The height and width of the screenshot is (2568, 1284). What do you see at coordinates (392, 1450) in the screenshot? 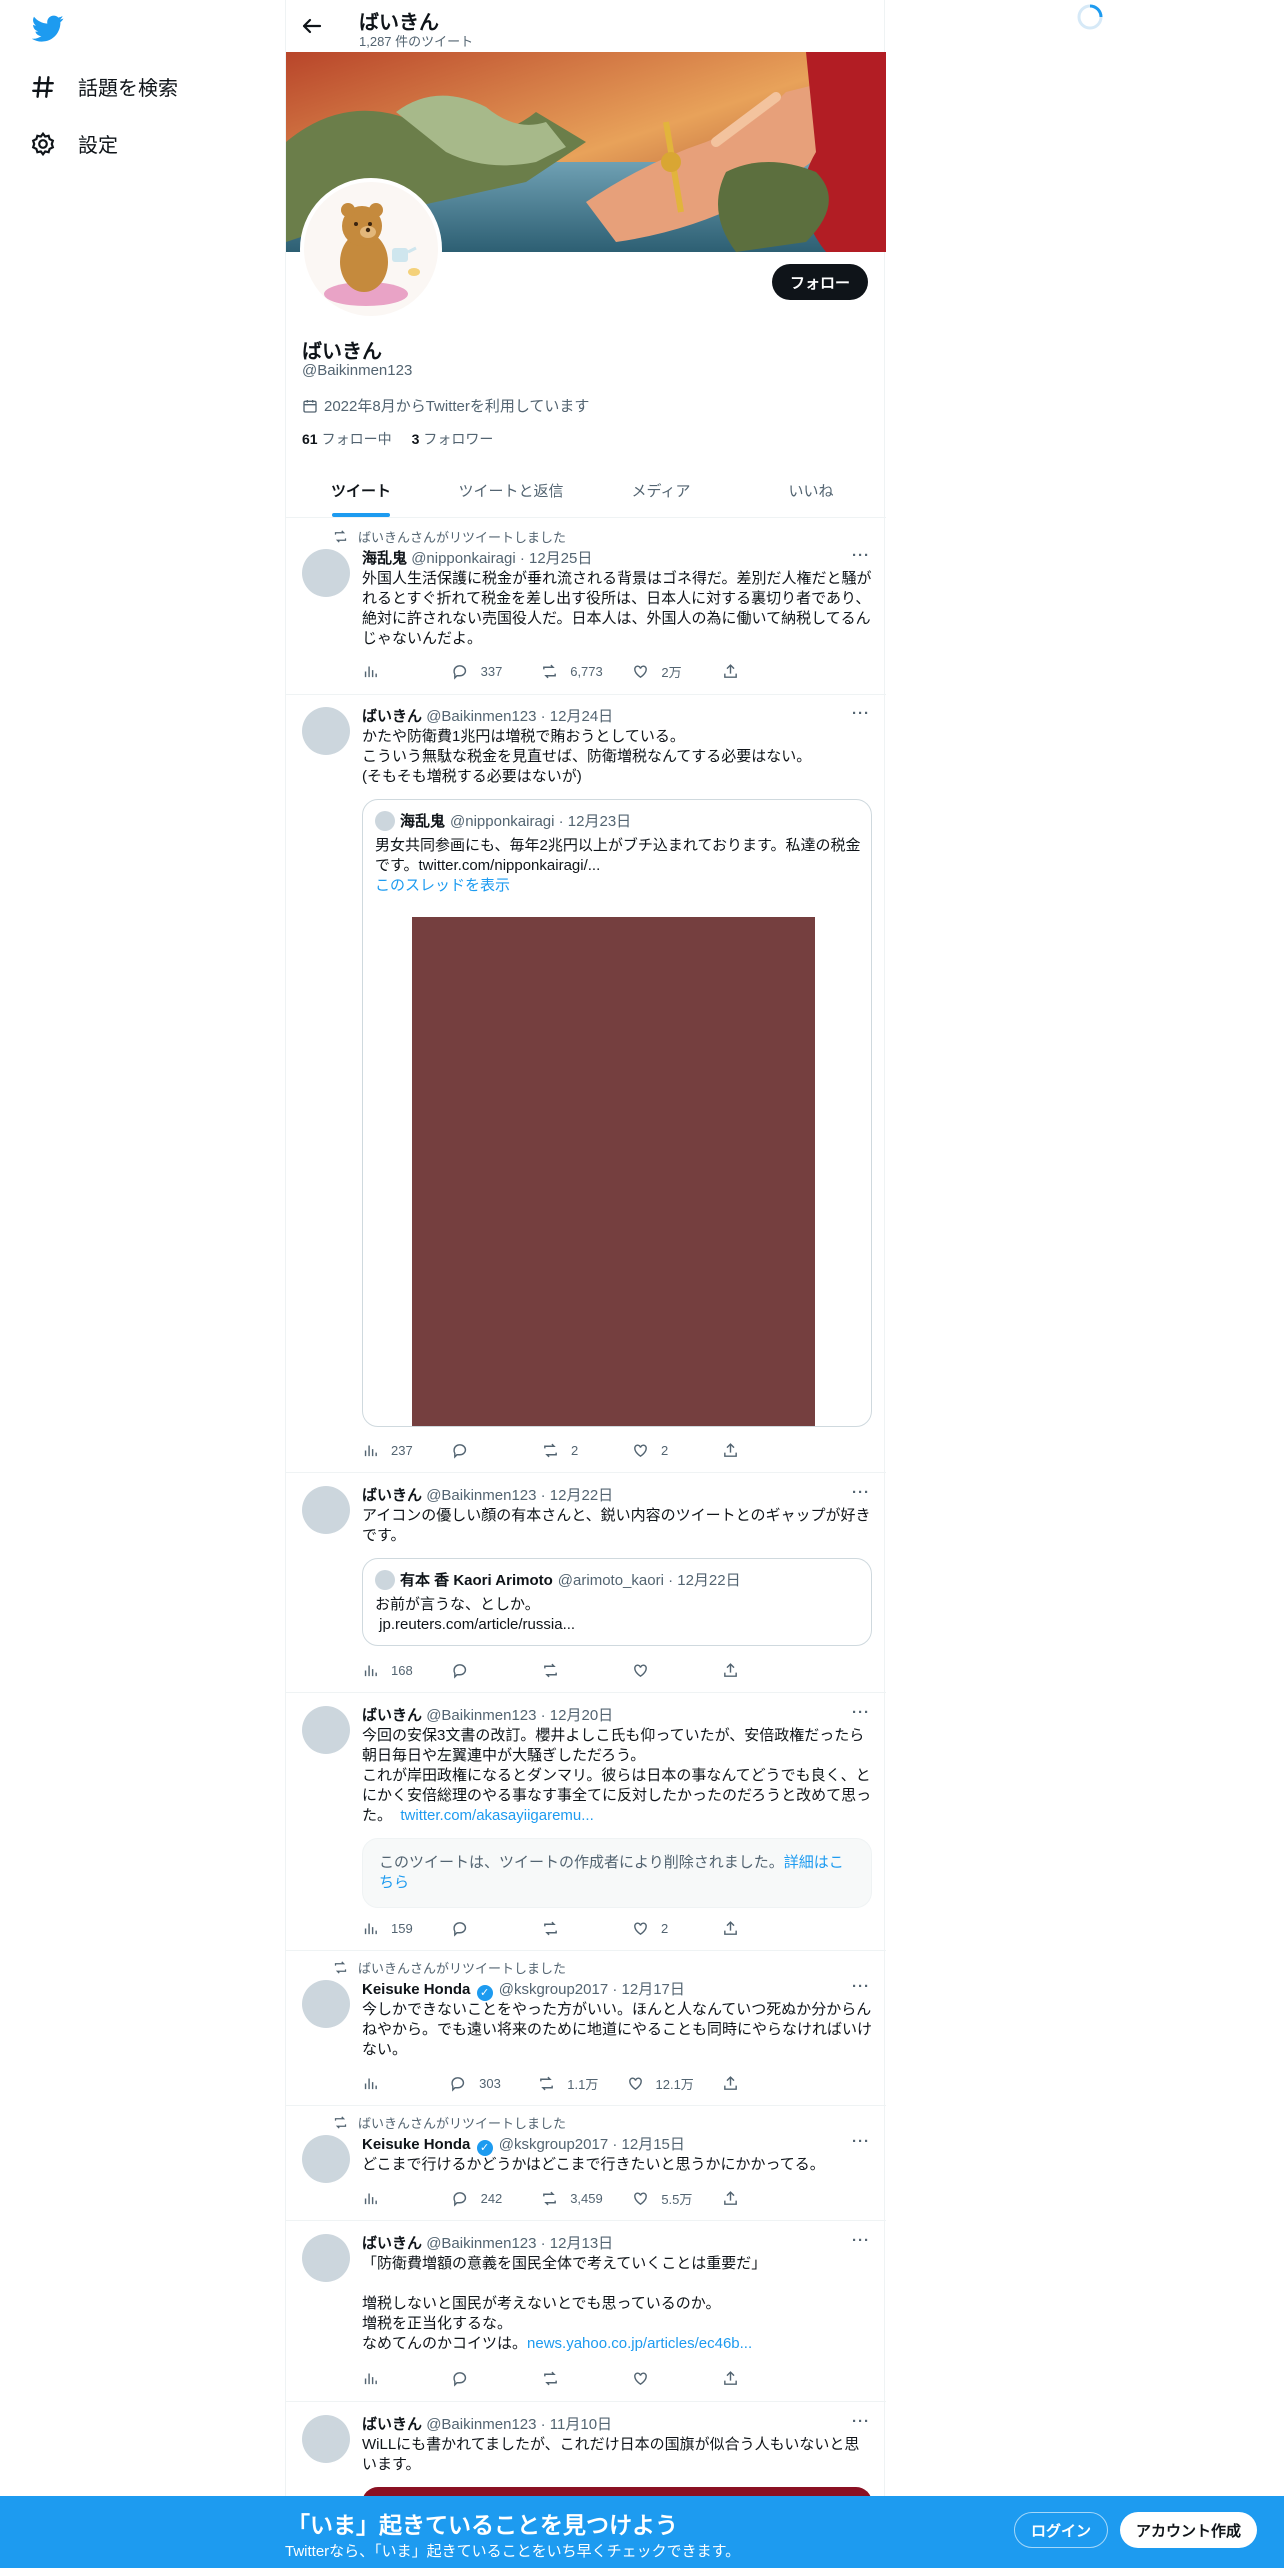
I see `views-button: 237` at bounding box center [392, 1450].